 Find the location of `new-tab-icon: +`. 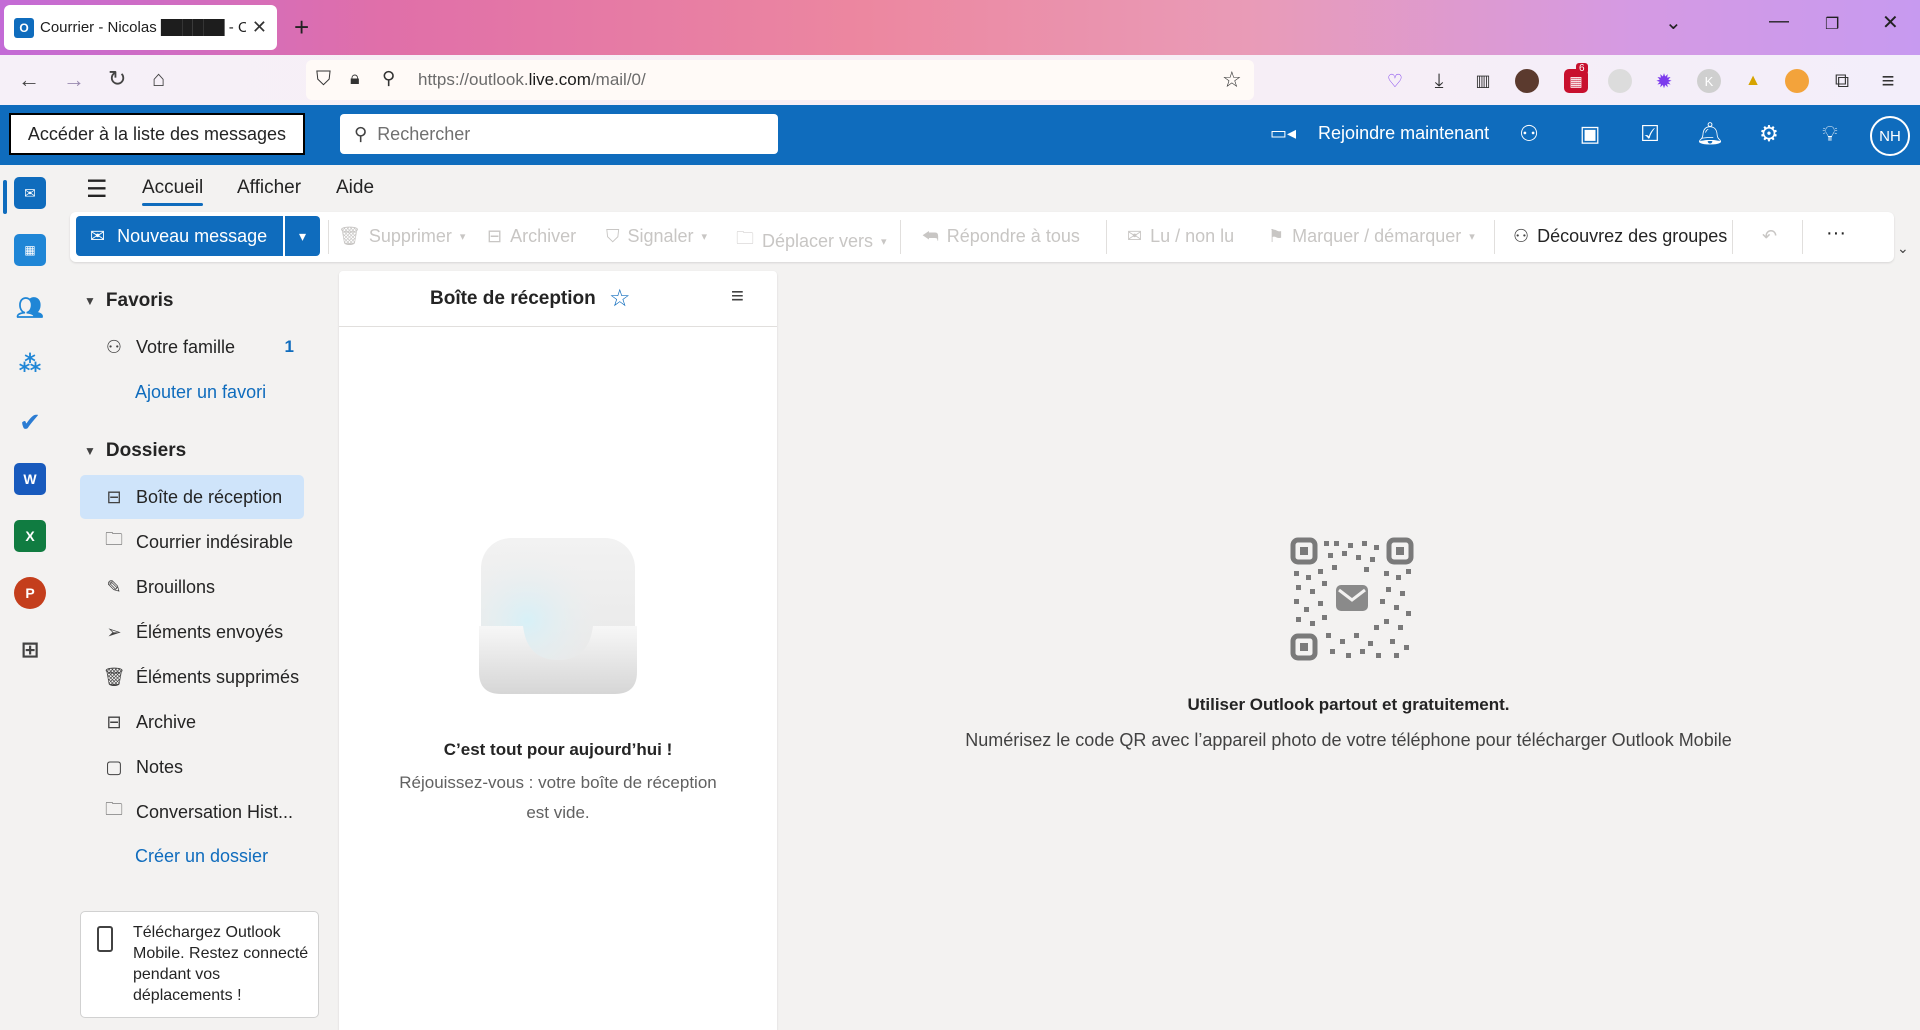

new-tab-icon: + is located at coordinates (301, 27).